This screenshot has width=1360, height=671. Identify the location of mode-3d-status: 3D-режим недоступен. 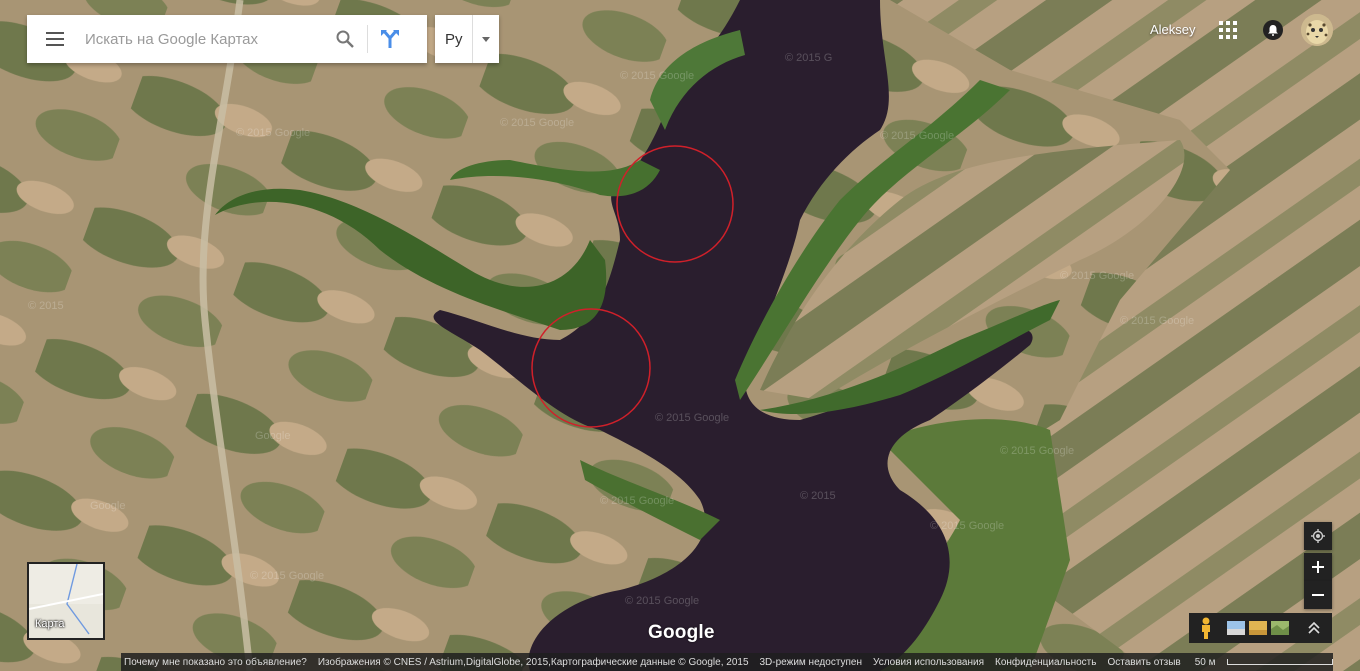
(811, 662).